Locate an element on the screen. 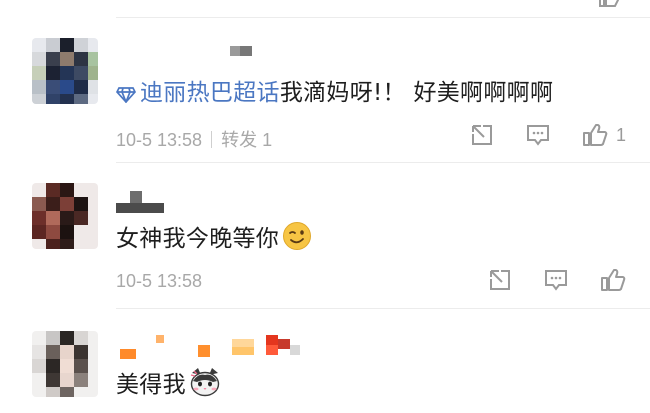  topic-link: 迪丽热巴超话 is located at coordinates (198, 93).